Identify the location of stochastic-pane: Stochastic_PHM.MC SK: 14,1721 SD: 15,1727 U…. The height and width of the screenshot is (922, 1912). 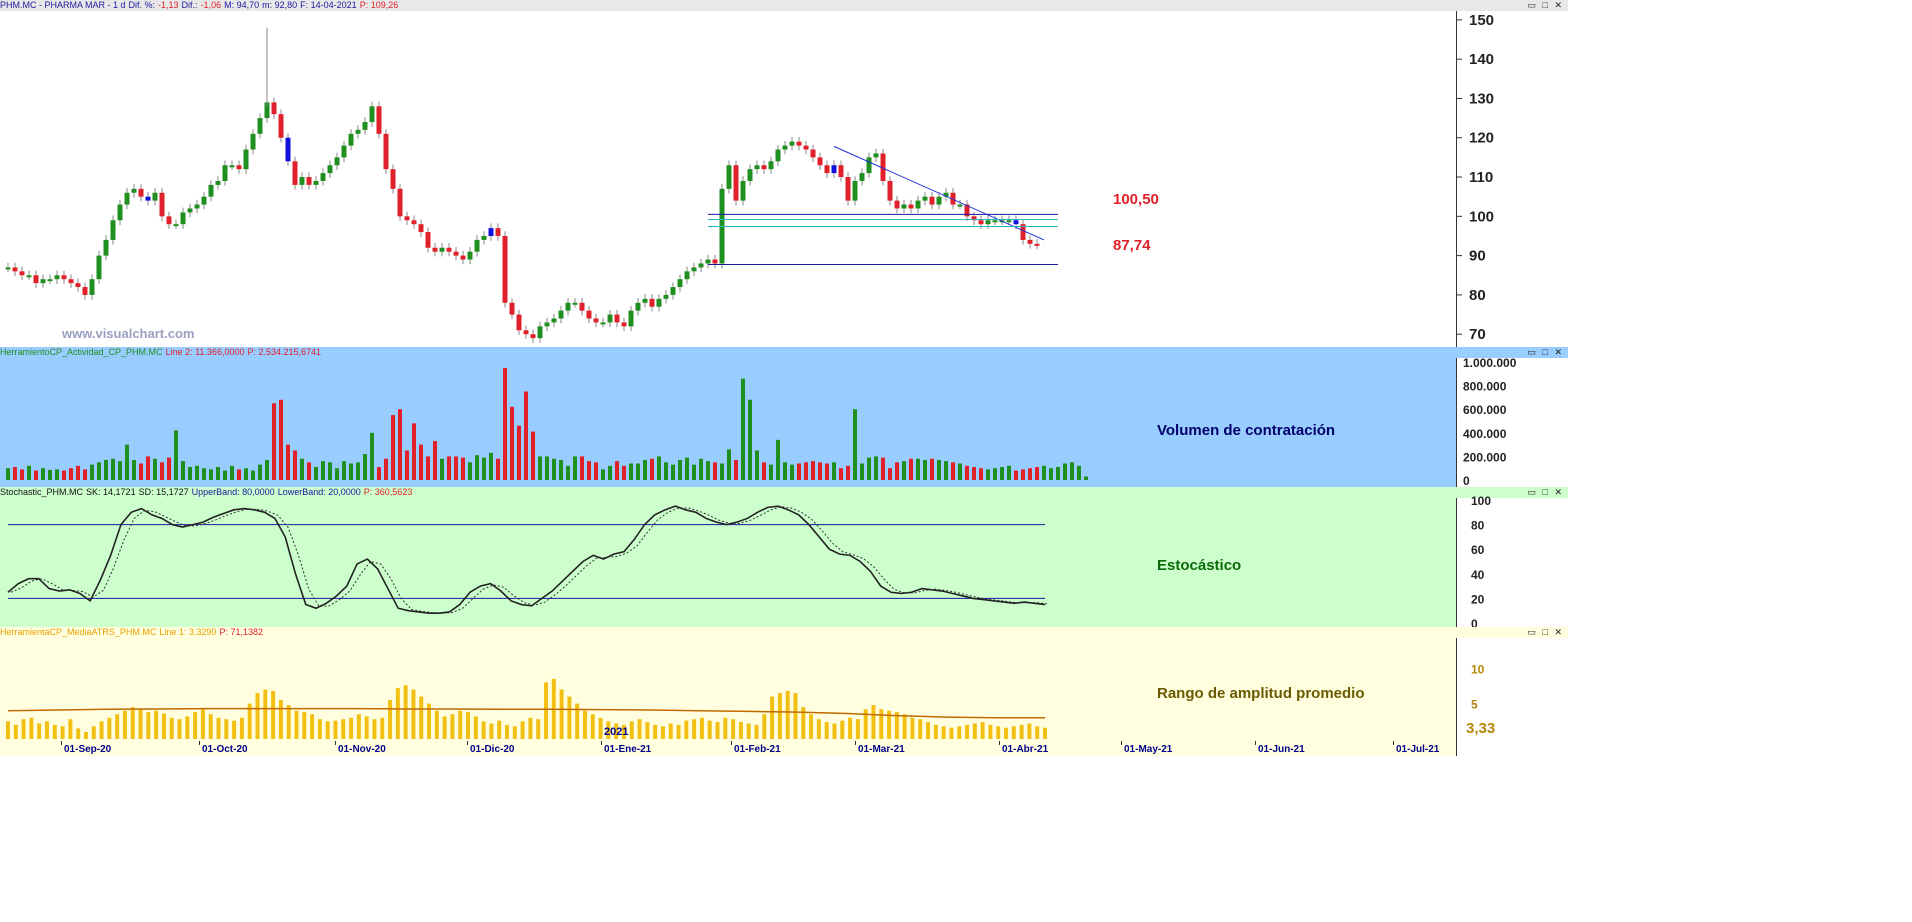
(784, 559).